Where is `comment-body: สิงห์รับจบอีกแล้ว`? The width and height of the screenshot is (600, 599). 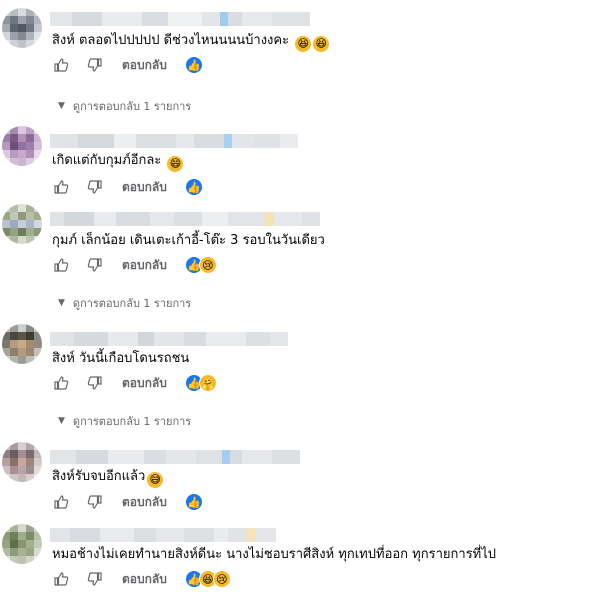
comment-body: สิงห์รับจบอีกแล้ว is located at coordinates (99, 476).